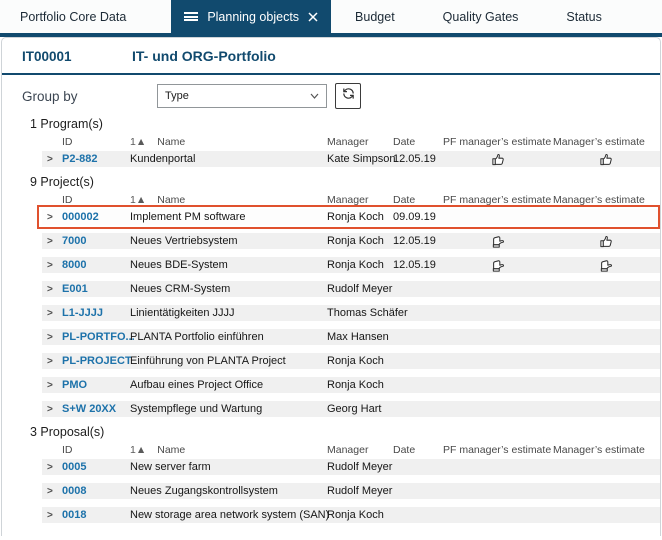 Image resolution: width=662 pixels, height=540 pixels. Describe the element at coordinates (358, 337) in the screenshot. I see `row-manager: Max Hansen` at that location.